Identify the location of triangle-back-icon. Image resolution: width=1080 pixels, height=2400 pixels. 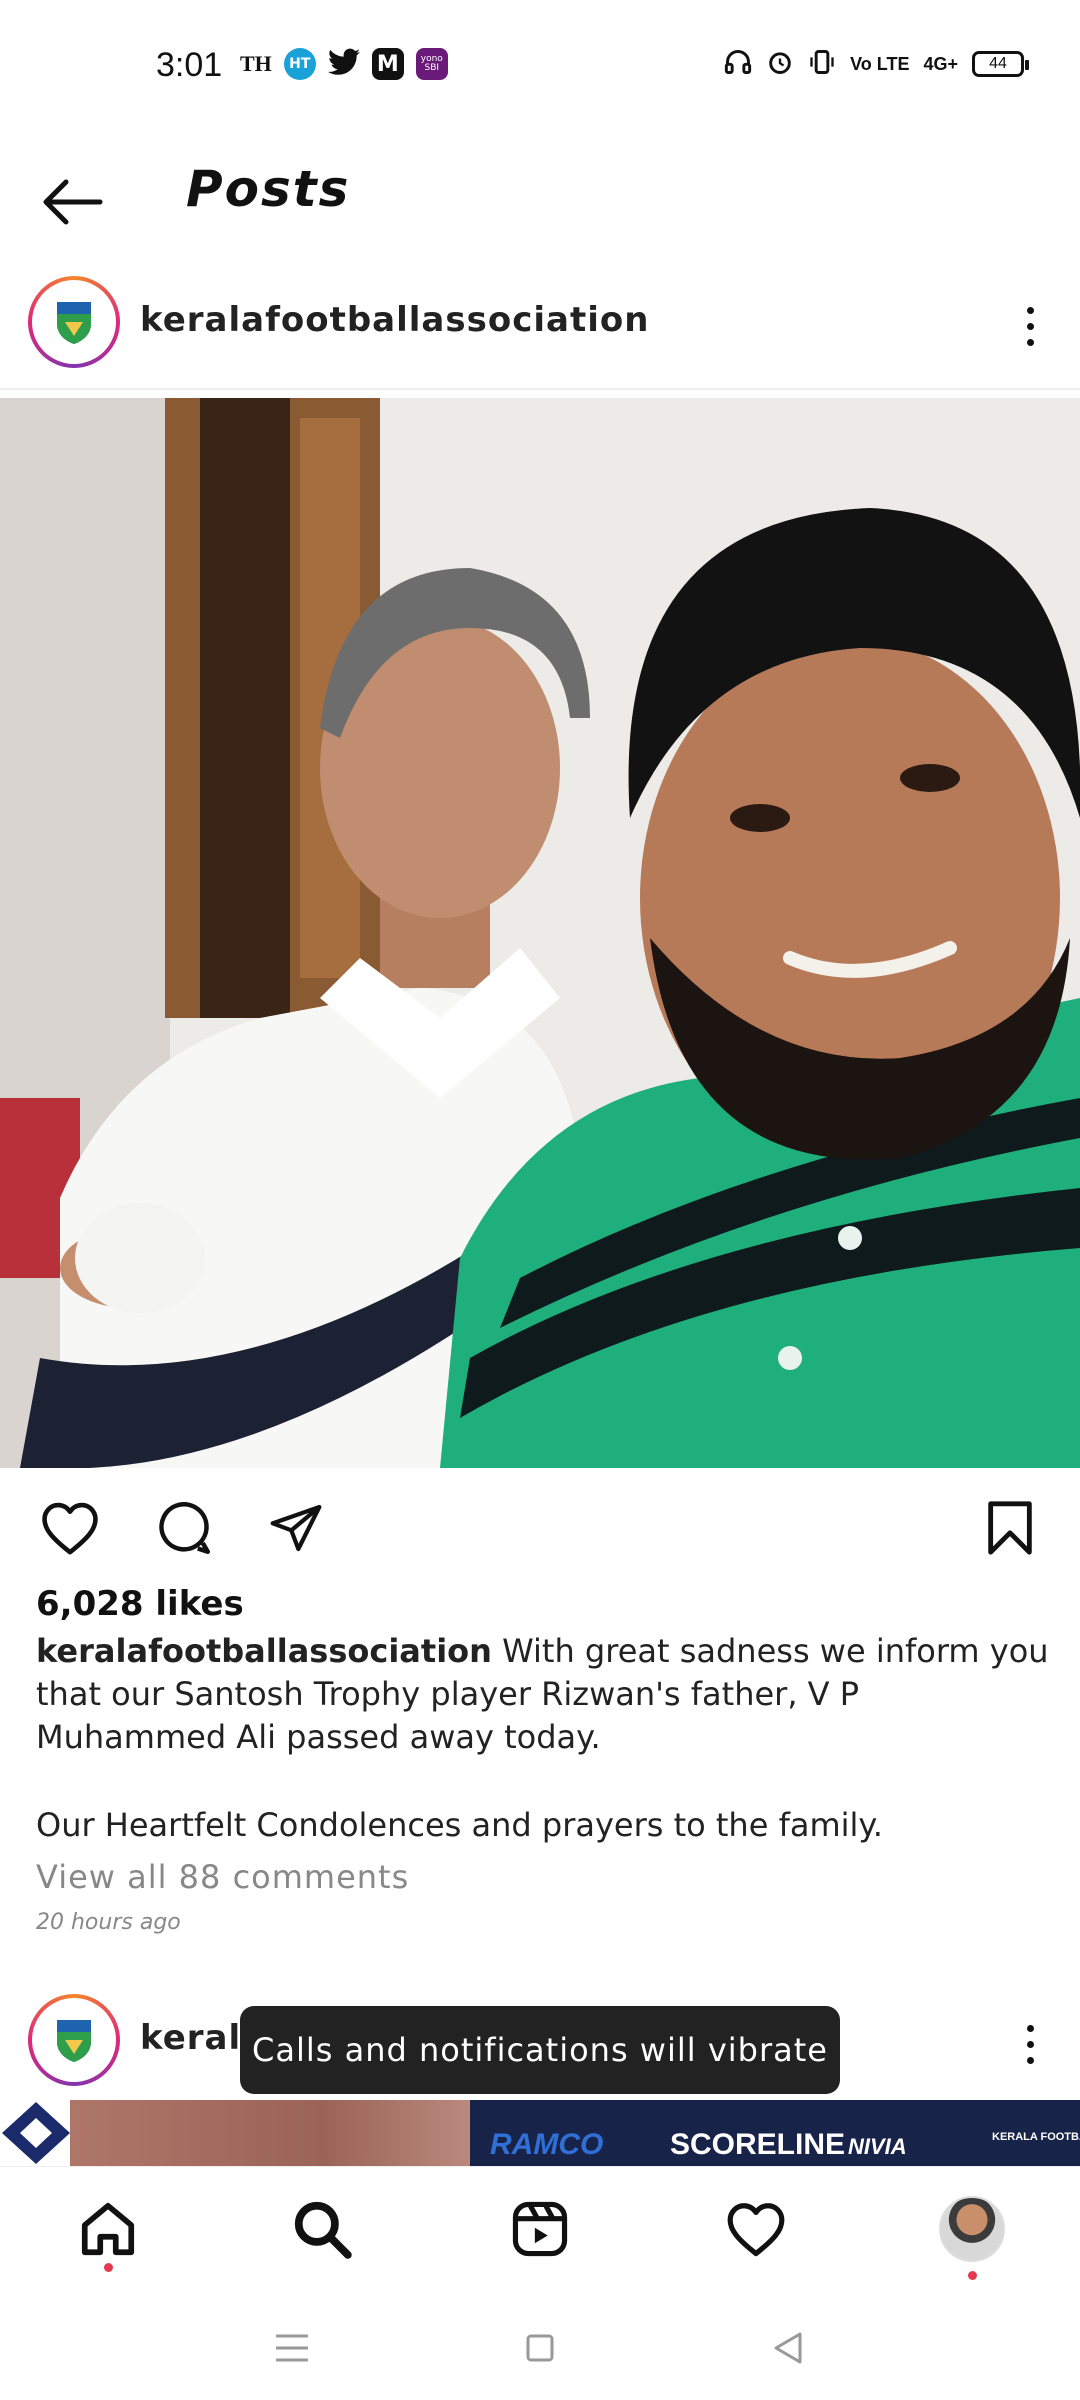
(788, 2348).